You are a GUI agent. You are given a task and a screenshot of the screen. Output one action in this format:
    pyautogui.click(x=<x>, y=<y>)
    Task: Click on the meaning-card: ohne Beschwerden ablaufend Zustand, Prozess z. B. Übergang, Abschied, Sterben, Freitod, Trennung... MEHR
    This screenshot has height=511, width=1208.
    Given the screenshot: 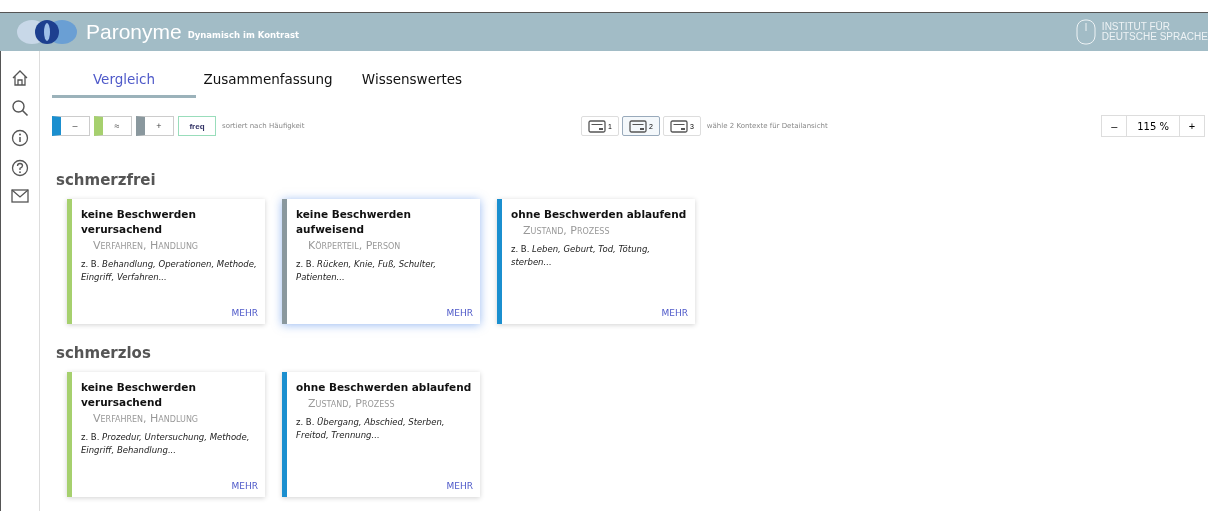 What is the action you would take?
    pyautogui.click(x=381, y=434)
    